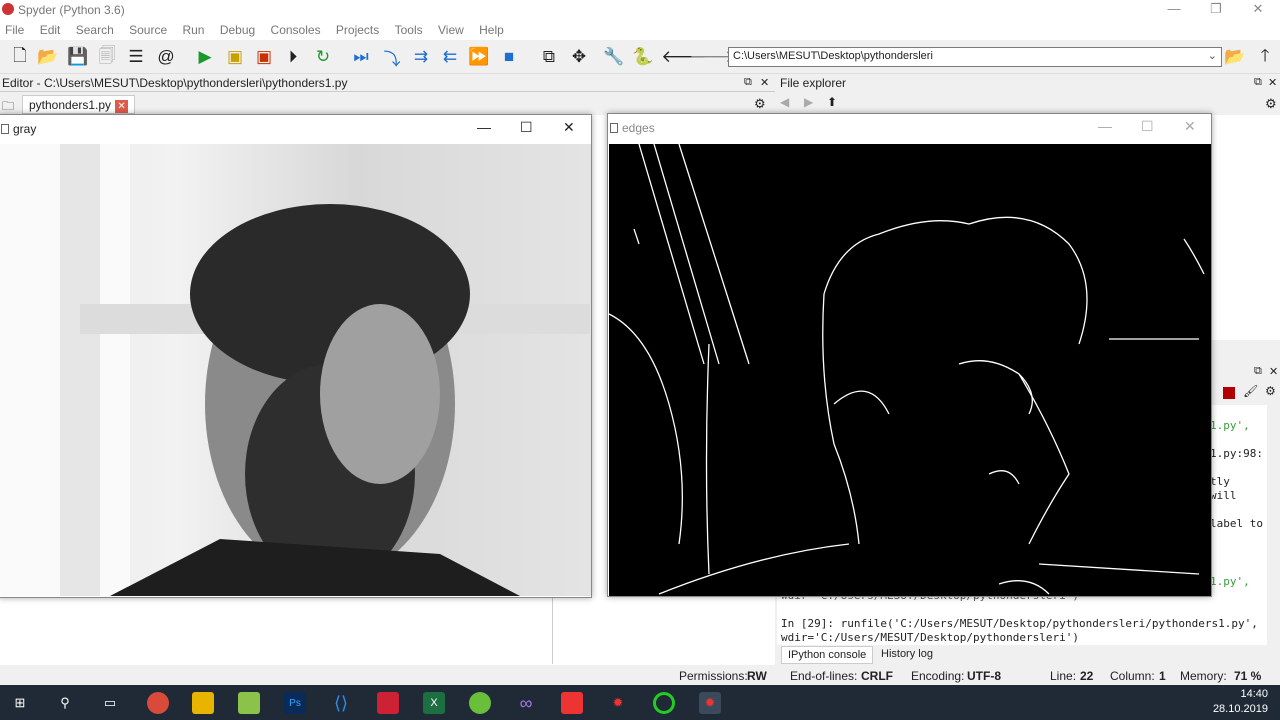 The height and width of the screenshot is (720, 1280). What do you see at coordinates (136, 57) in the screenshot?
I see `outline-icon: ☰` at bounding box center [136, 57].